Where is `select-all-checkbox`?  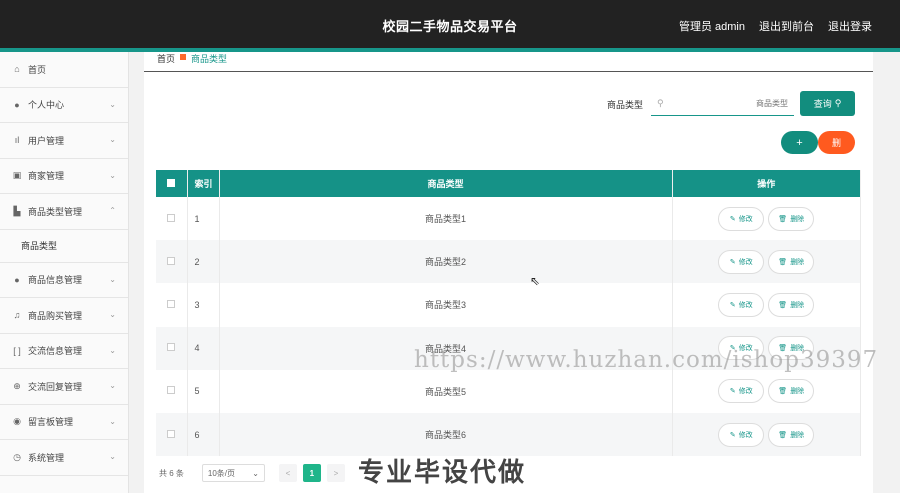
select-all-checkbox is located at coordinates (171, 182).